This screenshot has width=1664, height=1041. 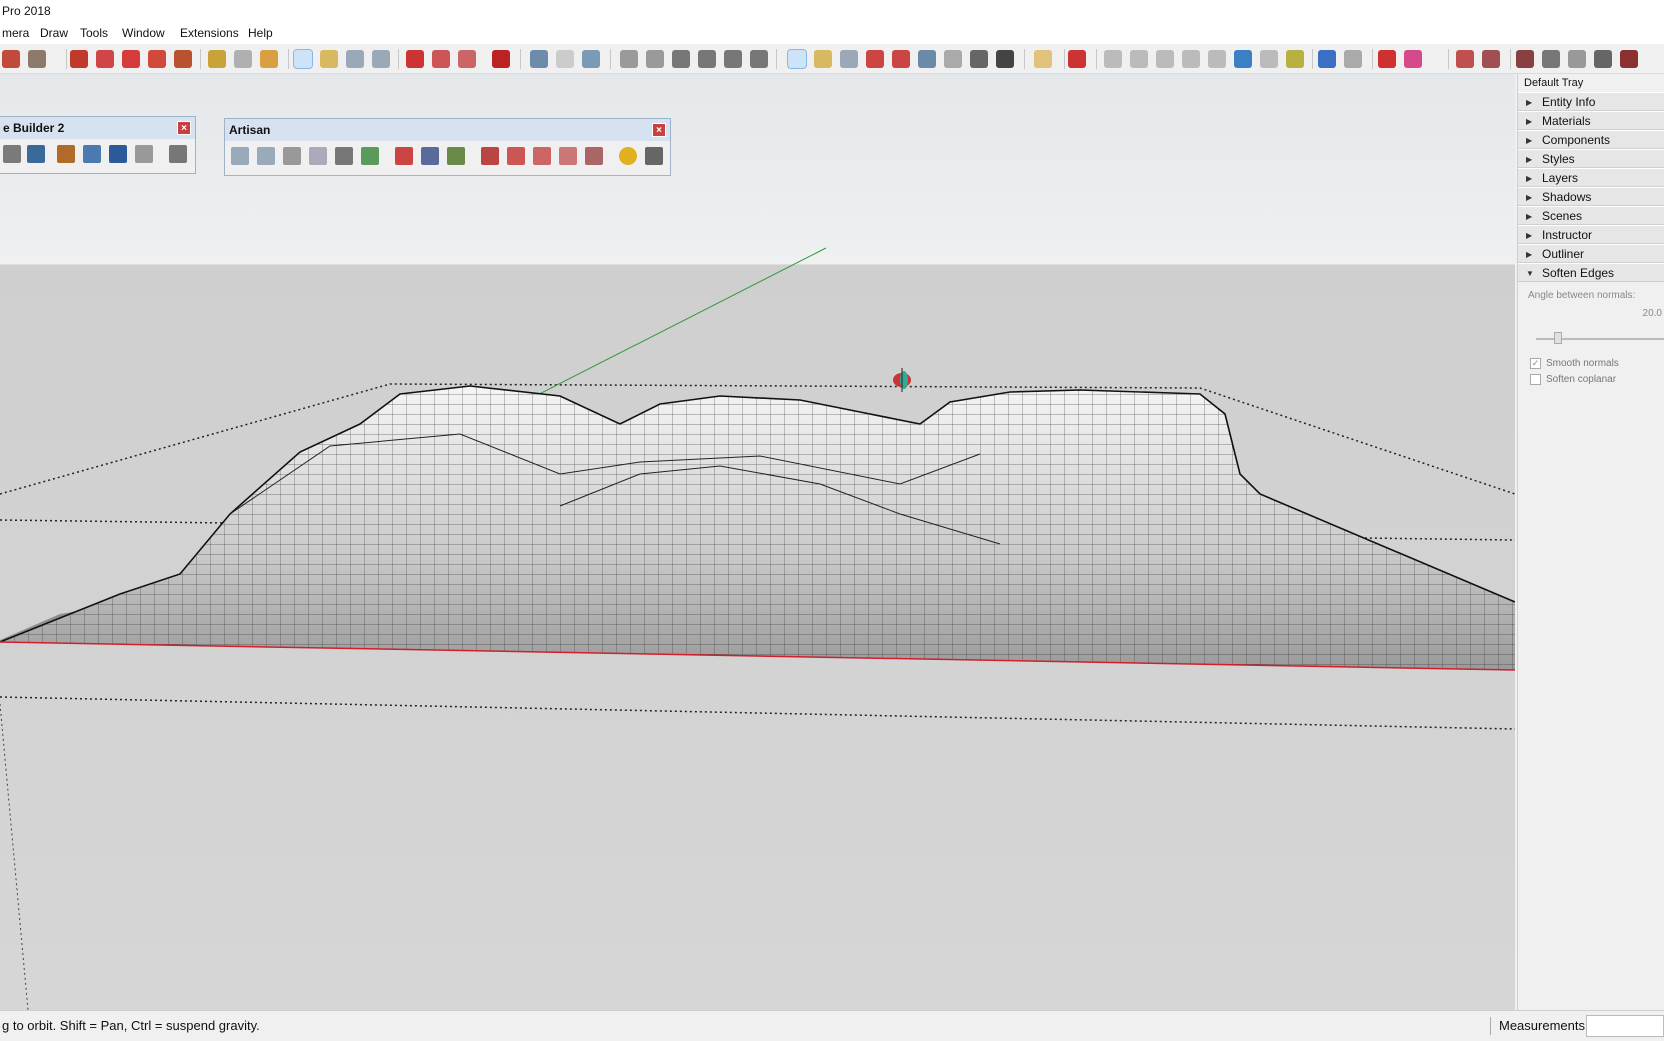 I want to click on smooth-normals-checkbox: ✓, so click(x=1535, y=363).